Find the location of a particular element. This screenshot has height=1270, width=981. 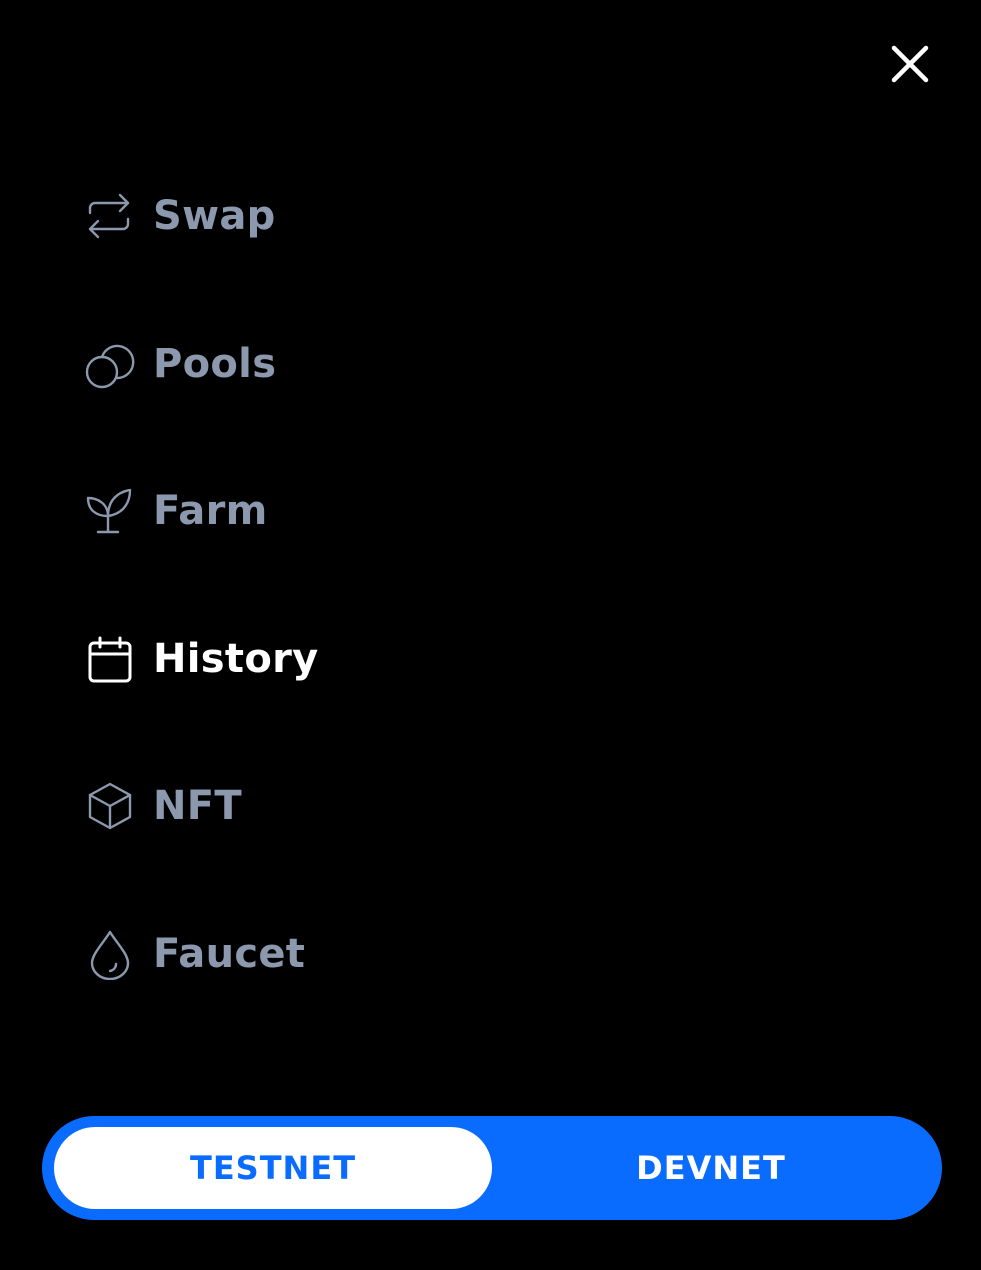

menu-item-farm: Farm is located at coordinates (176, 511).